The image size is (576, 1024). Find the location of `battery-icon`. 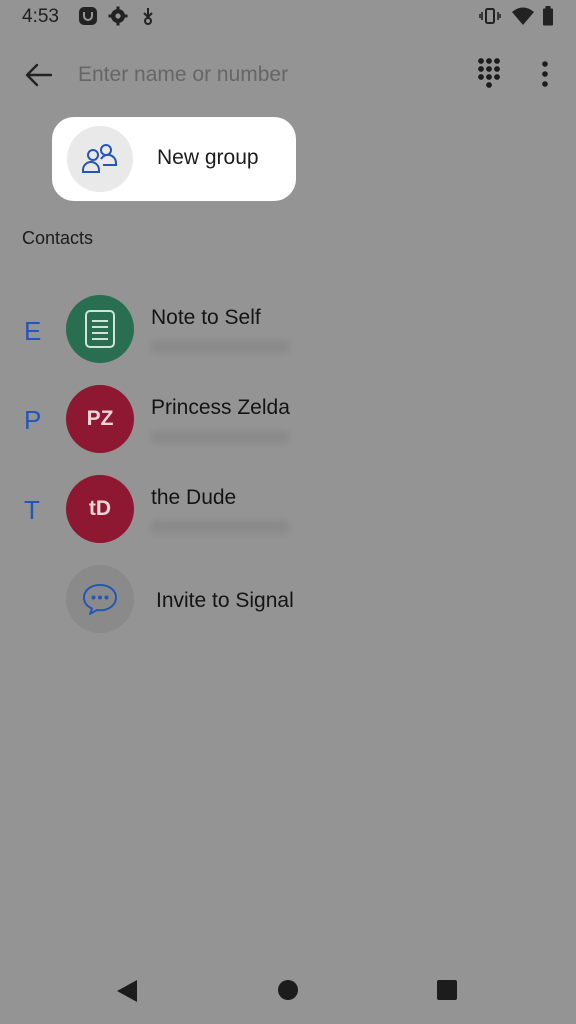

battery-icon is located at coordinates (548, 18).